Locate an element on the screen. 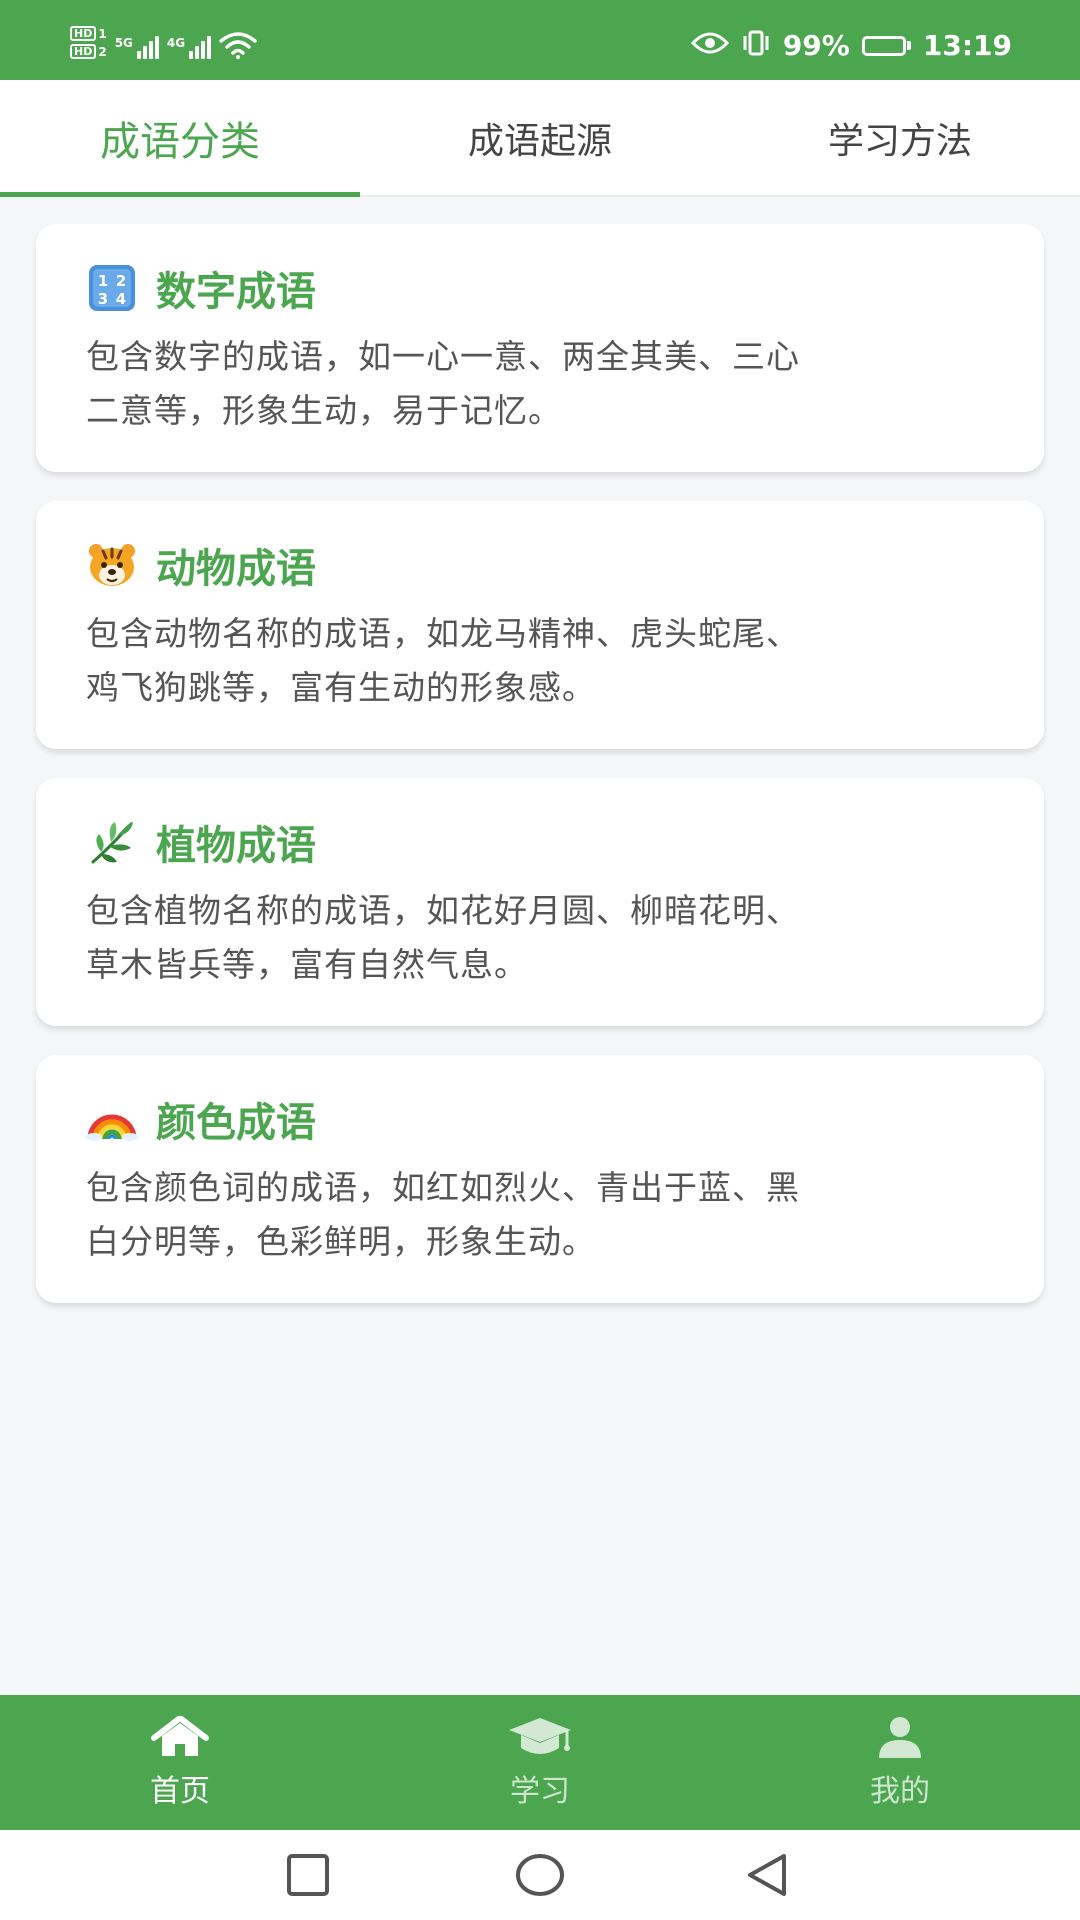 Image resolution: width=1080 pixels, height=1920 pixels. nav-home: 首页 is located at coordinates (180, 1762).